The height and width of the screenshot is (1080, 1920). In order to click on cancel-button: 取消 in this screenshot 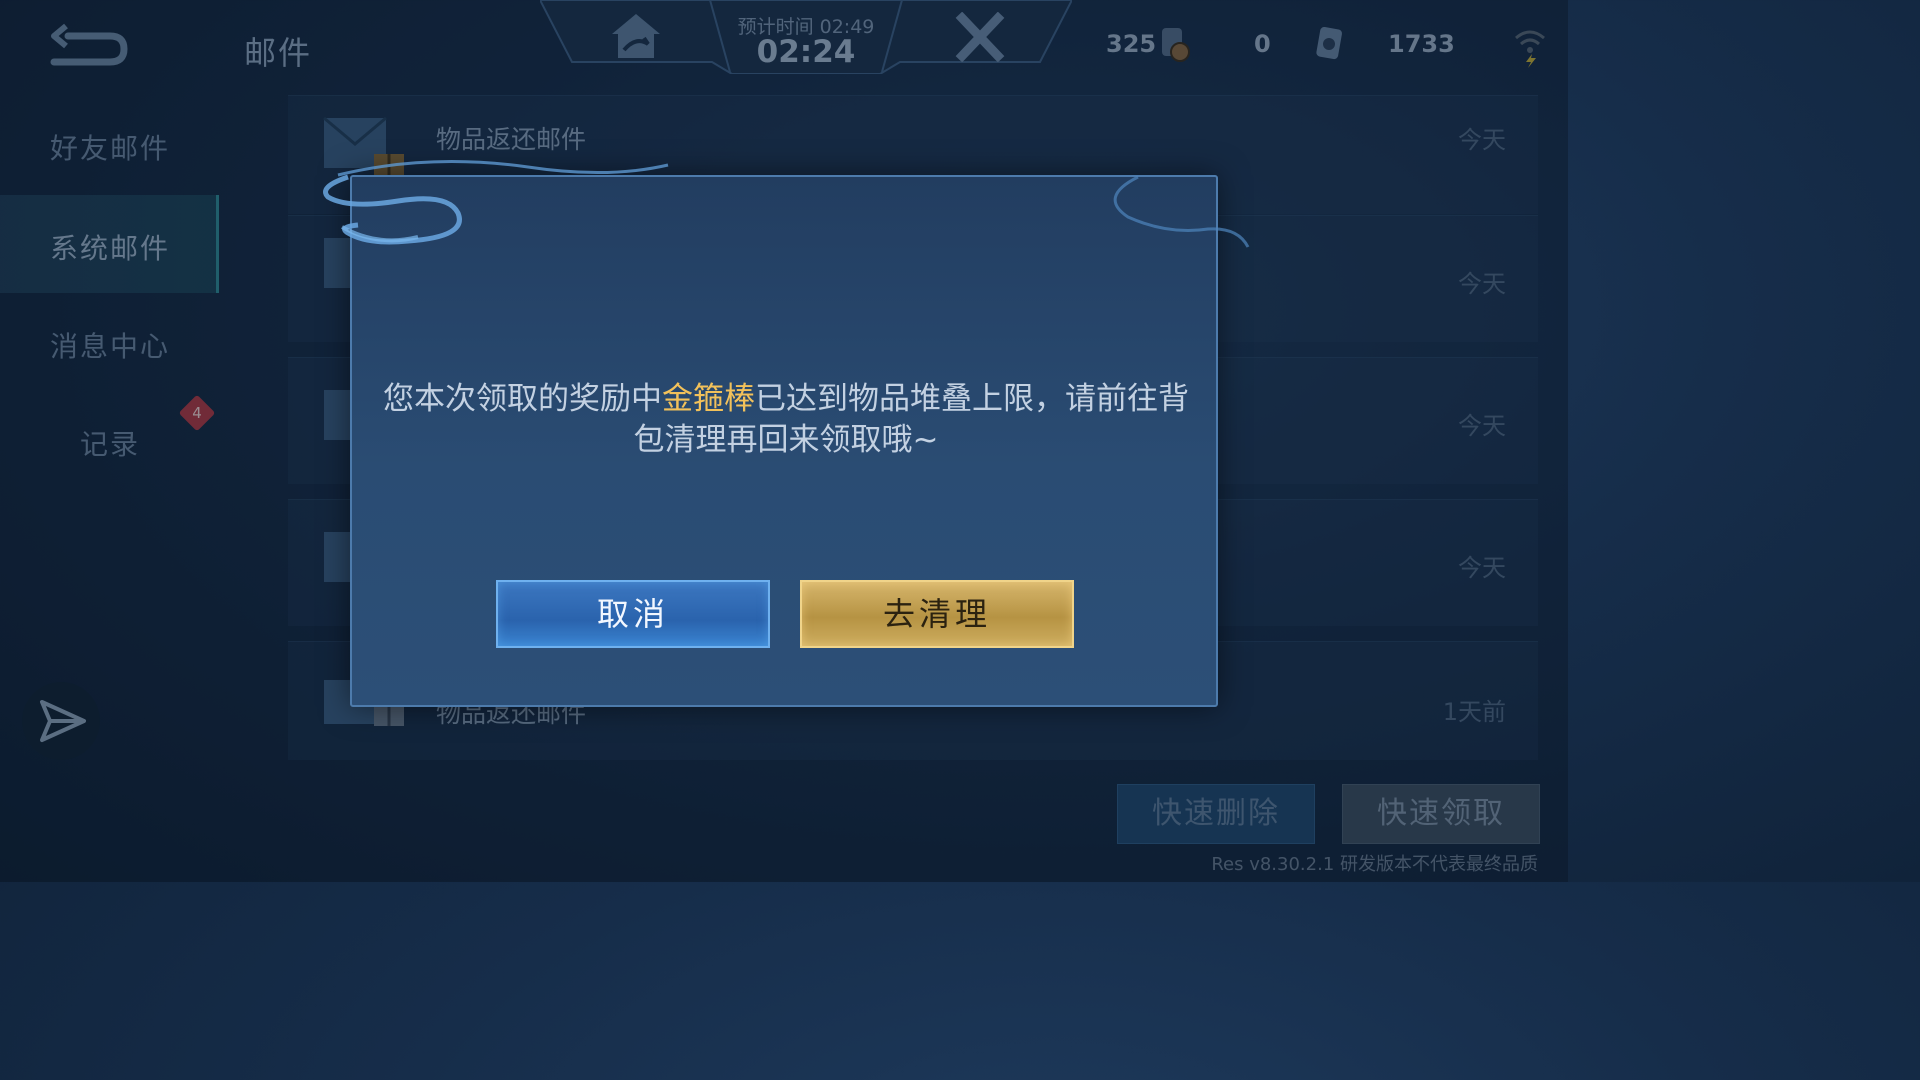, I will do `click(633, 614)`.